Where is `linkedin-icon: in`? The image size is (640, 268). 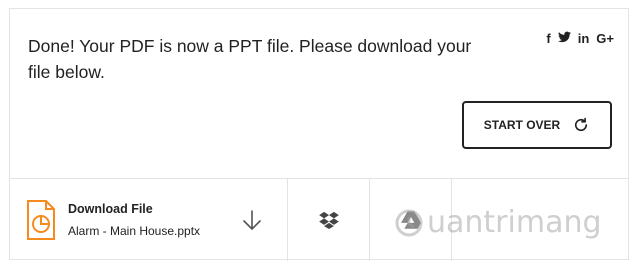
linkedin-icon: in is located at coordinates (584, 38).